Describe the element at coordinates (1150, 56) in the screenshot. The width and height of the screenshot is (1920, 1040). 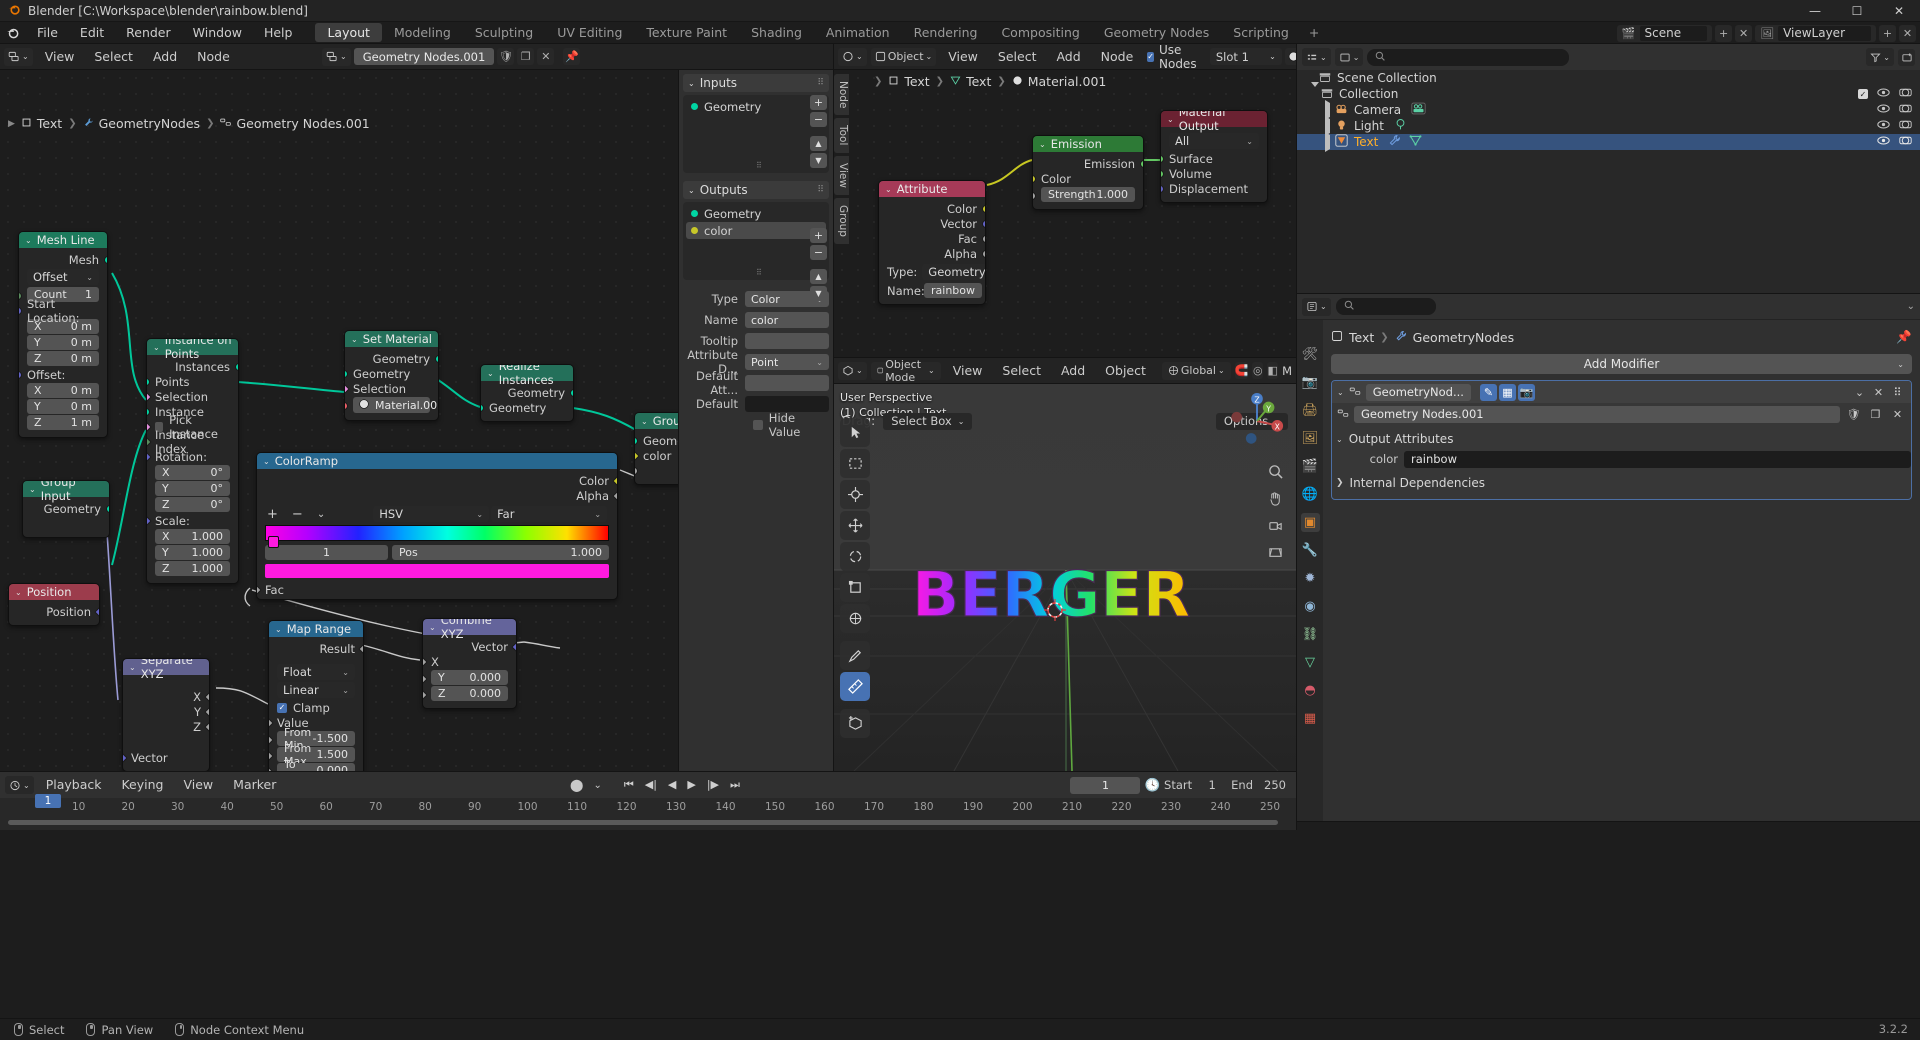
I see `use-nodes-checkbox: ✓` at that location.